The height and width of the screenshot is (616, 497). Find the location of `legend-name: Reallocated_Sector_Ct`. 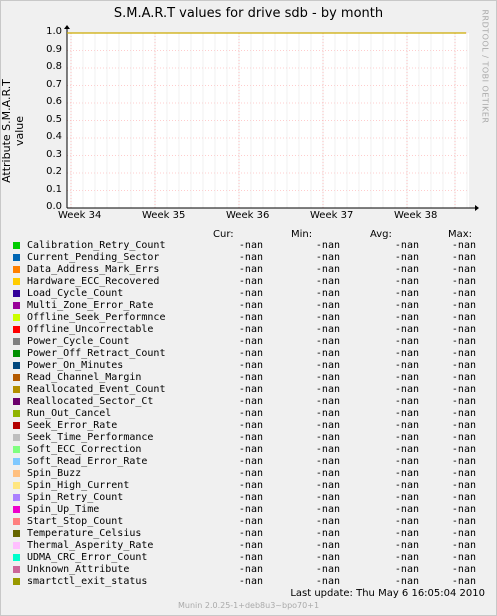

legend-name: Reallocated_Sector_Ct is located at coordinates (90, 401).